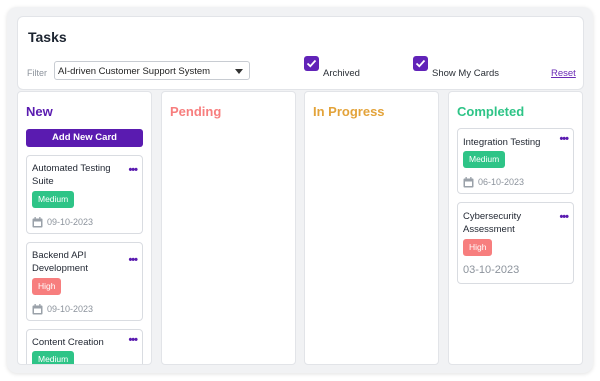 The height and width of the screenshot is (381, 600). Describe the element at coordinates (84, 138) in the screenshot. I see `add-new-card-button: Add New Card` at that location.